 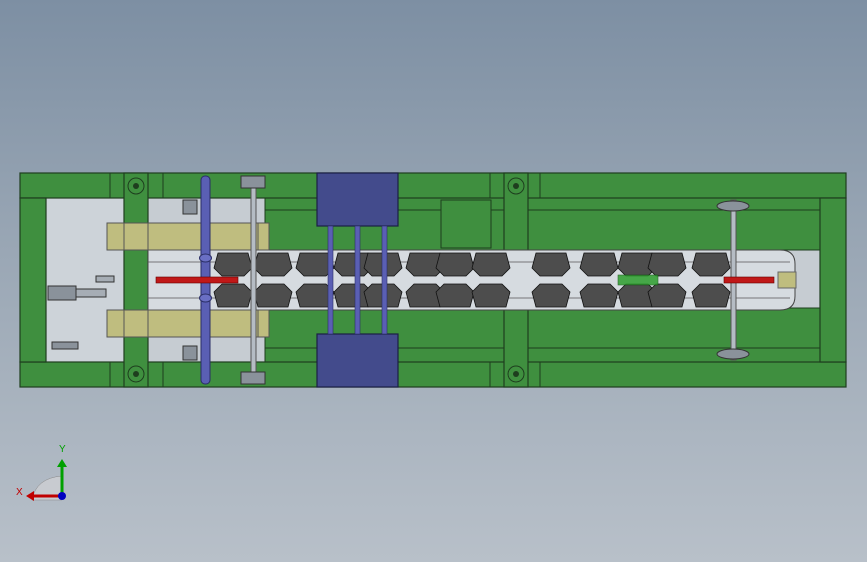 I want to click on guide-plate-bottom, so click(x=188, y=323).